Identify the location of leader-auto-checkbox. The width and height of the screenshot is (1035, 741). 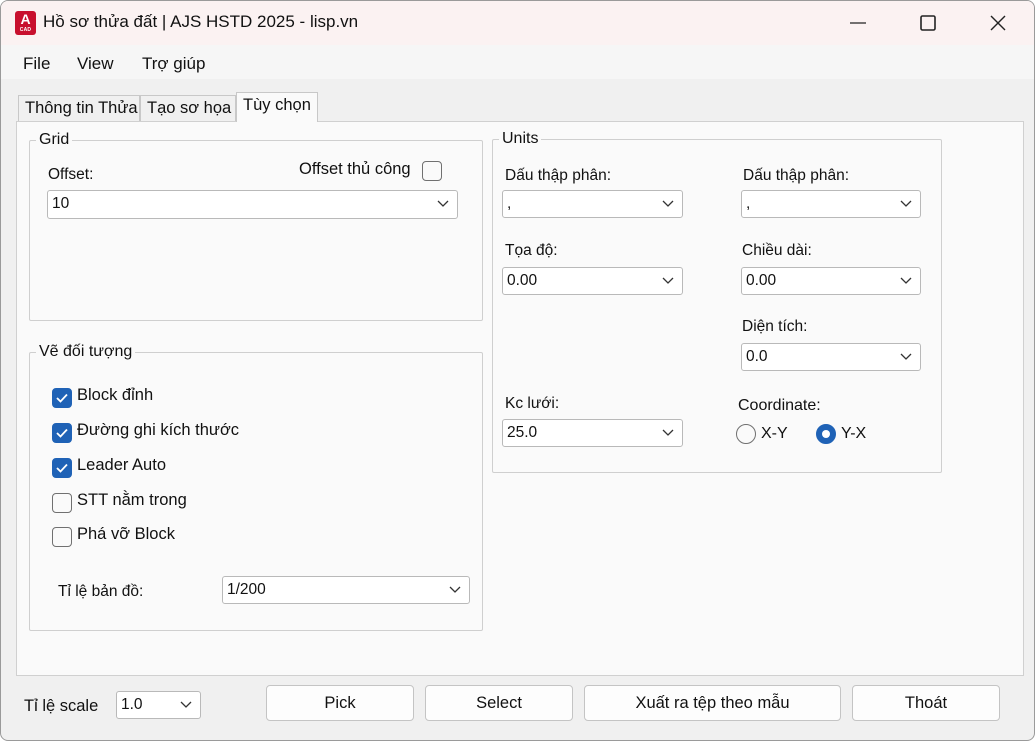
(62, 468).